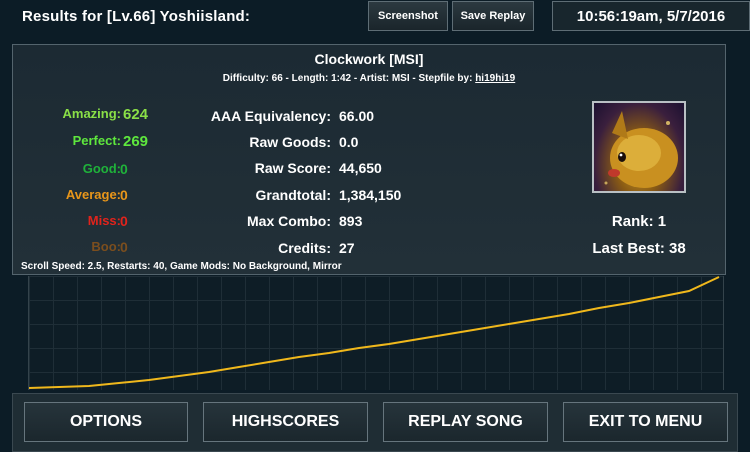  Describe the element at coordinates (351, 221) in the screenshot. I see `stat-value-max-combo: 893` at that location.